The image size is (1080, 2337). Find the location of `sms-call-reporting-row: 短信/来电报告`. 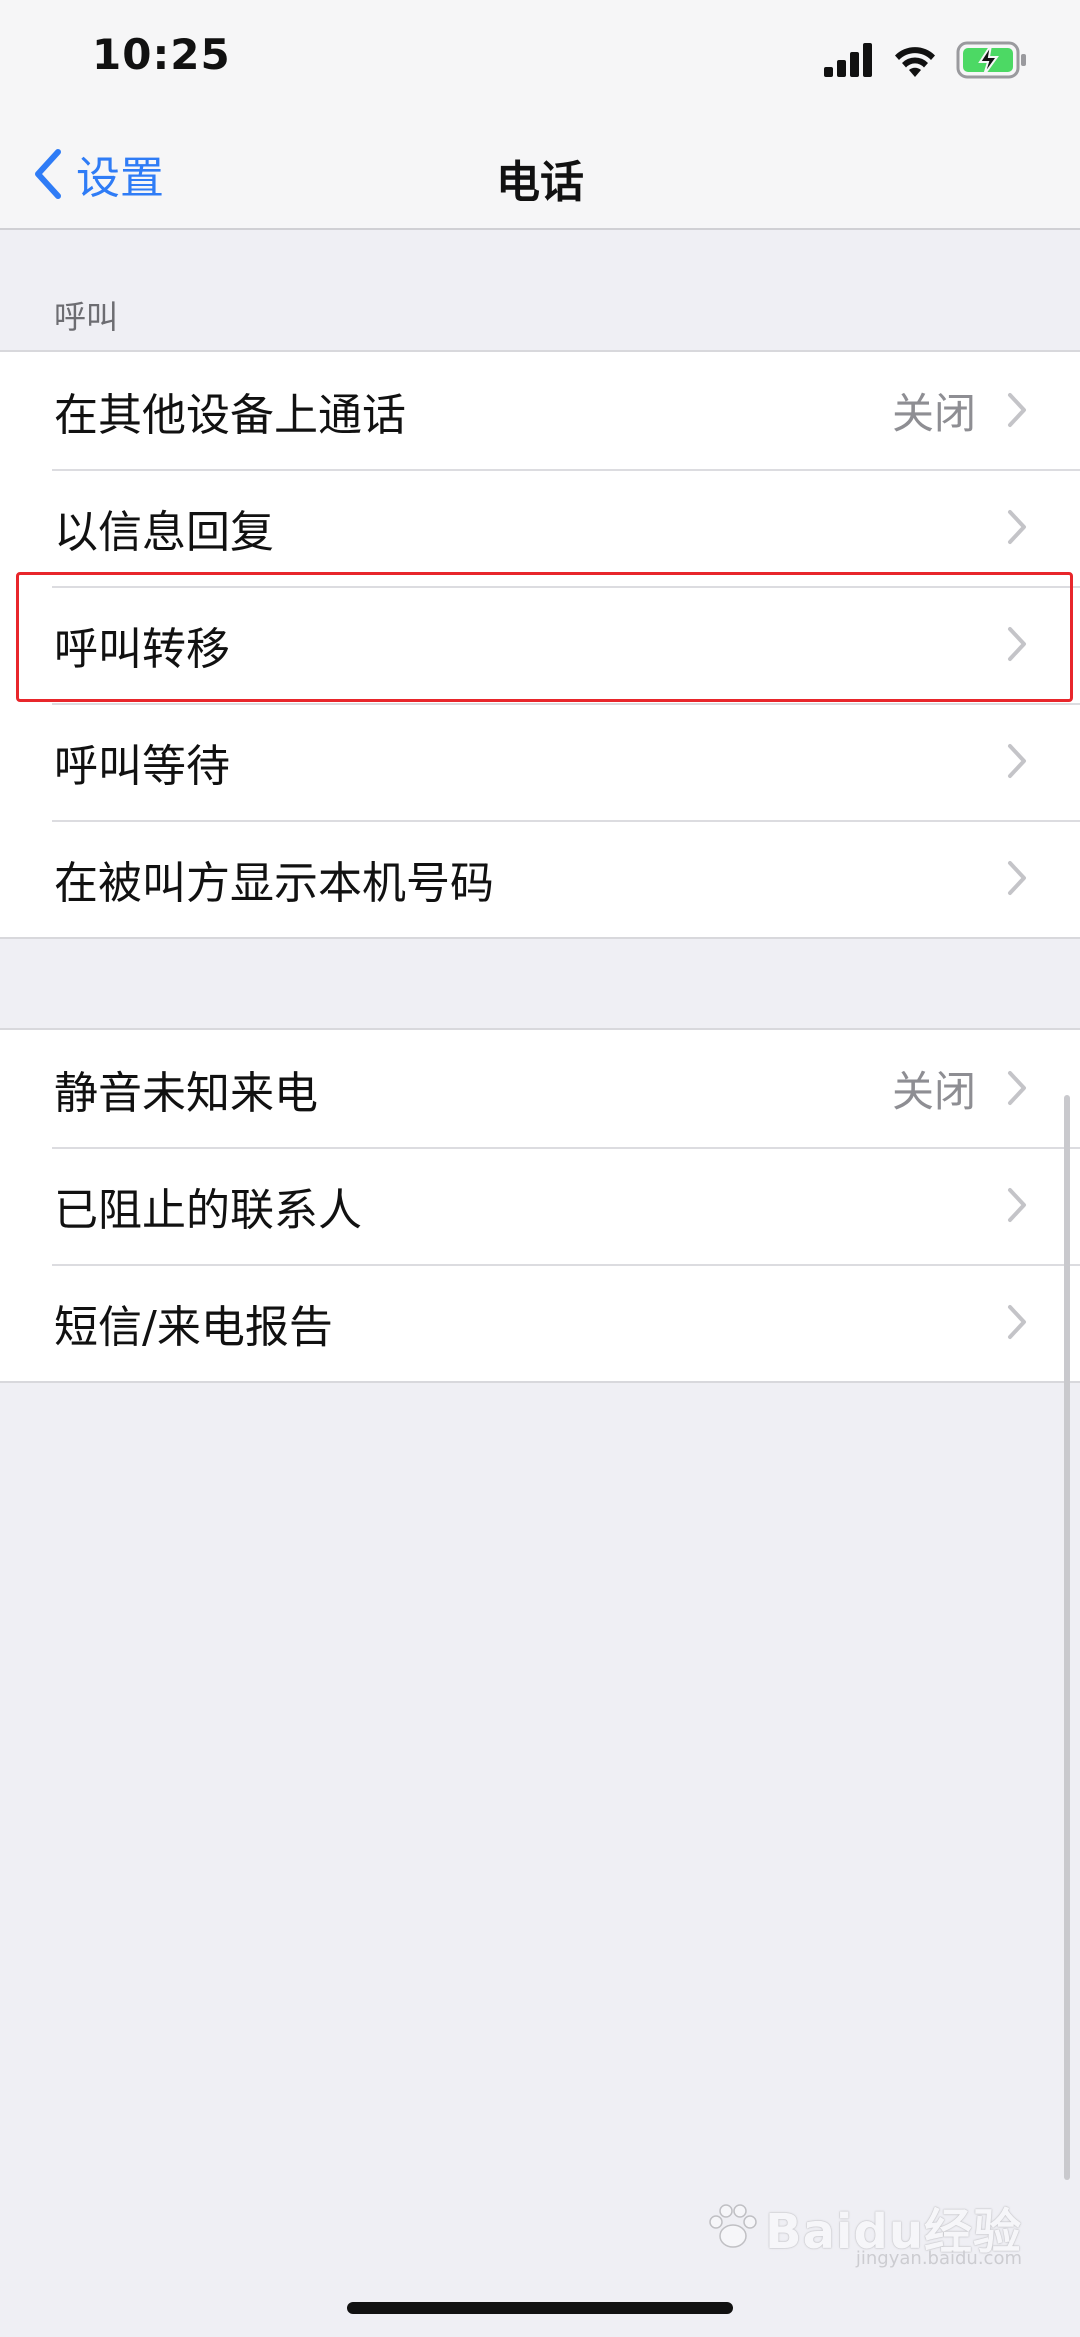

sms-call-reporting-row: 短信/来电报告 is located at coordinates (540, 1322).